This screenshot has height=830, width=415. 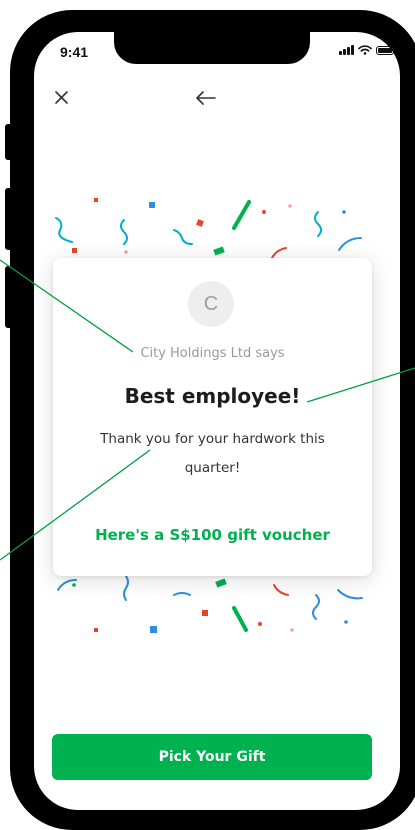 I want to click on wifi-icon, so click(x=364, y=50).